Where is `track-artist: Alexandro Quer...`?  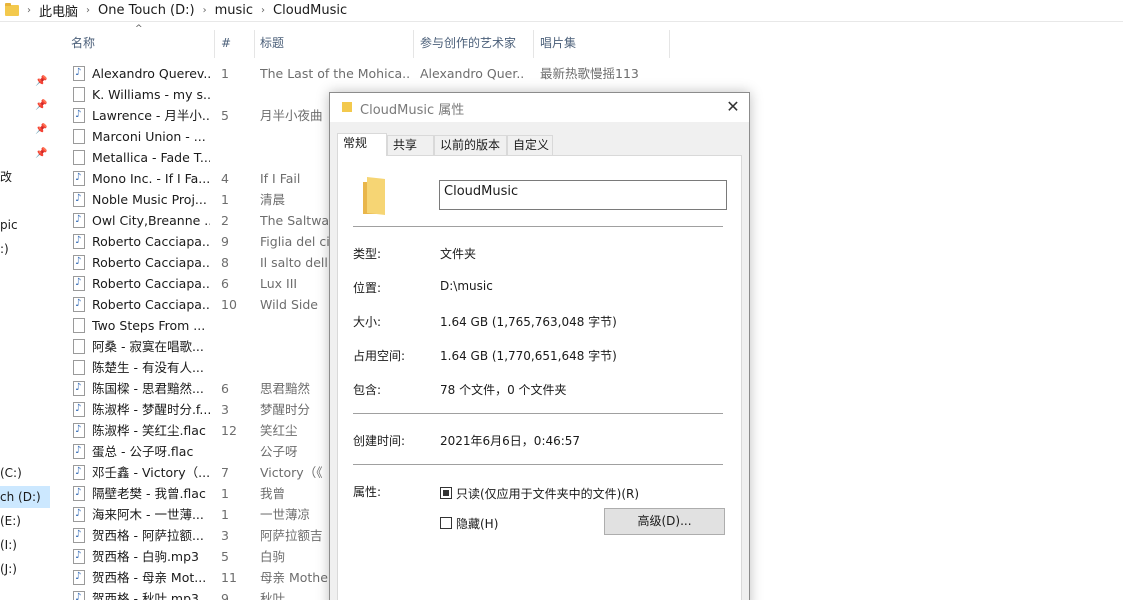
track-artist: Alexandro Quer... is located at coordinates (472, 73).